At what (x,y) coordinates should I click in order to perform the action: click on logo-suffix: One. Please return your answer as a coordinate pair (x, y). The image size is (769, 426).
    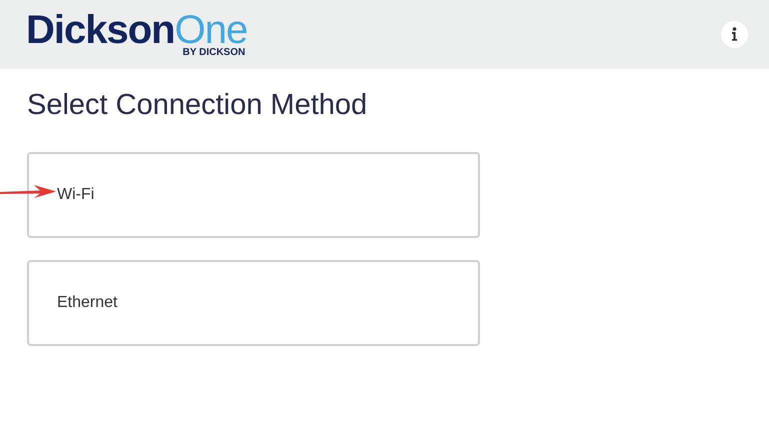
    Looking at the image, I should click on (211, 30).